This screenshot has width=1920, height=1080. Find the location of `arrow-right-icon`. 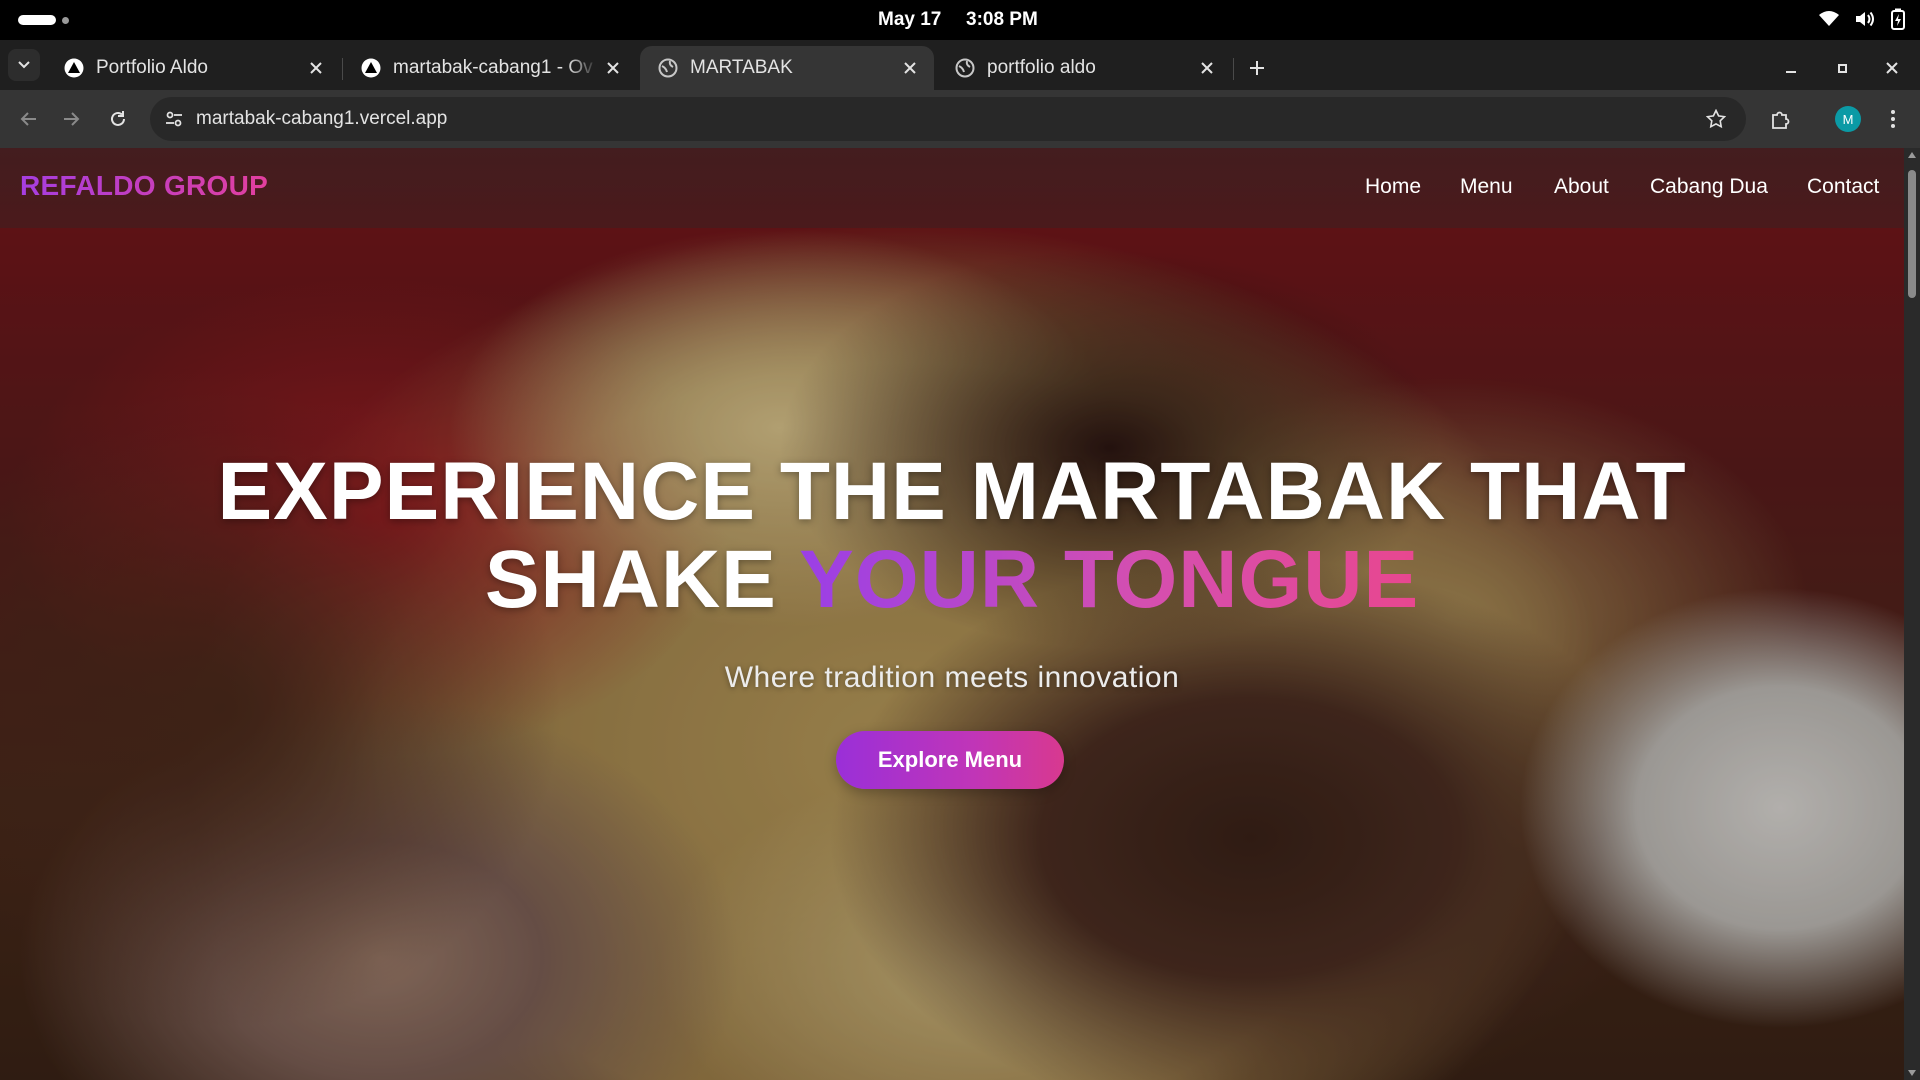

arrow-right-icon is located at coordinates (72, 119).